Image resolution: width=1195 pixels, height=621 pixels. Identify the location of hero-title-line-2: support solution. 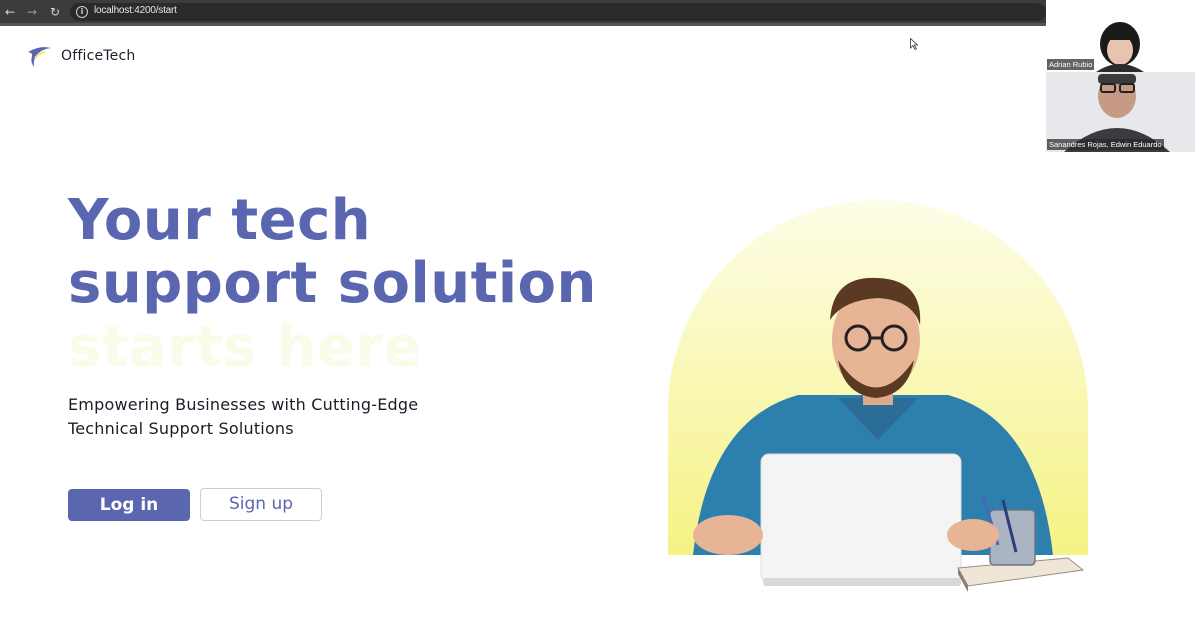
(332, 283).